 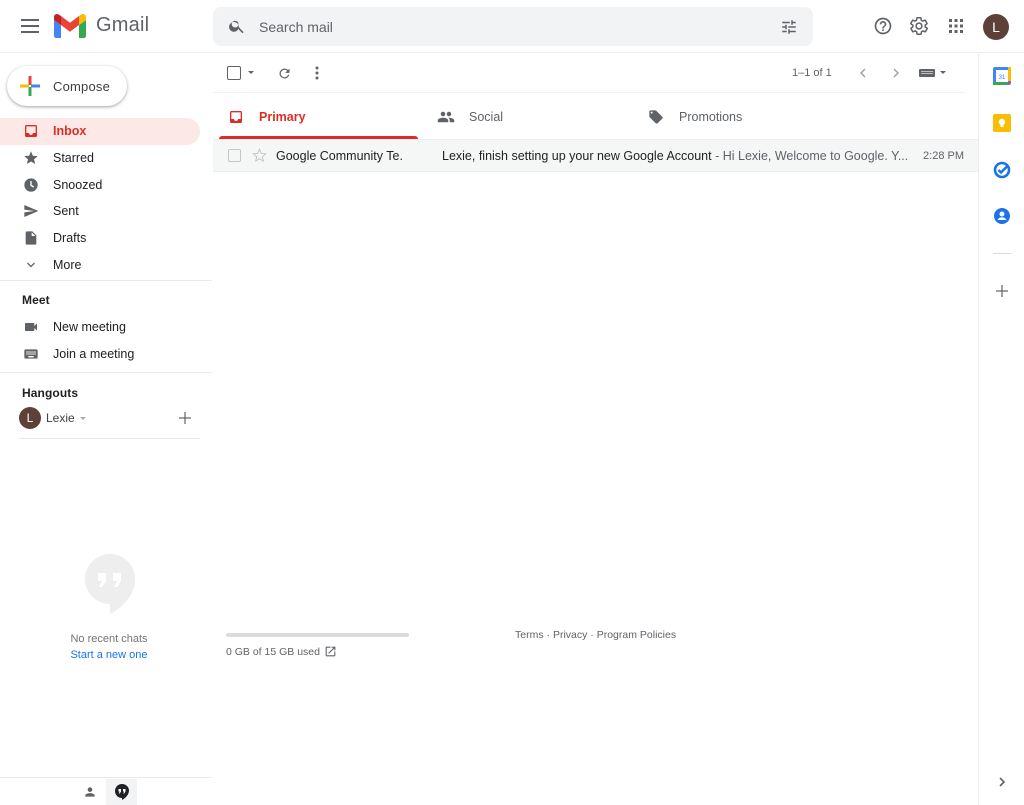 What do you see at coordinates (70, 131) in the screenshot?
I see `sidebar-item-label: Inbox` at bounding box center [70, 131].